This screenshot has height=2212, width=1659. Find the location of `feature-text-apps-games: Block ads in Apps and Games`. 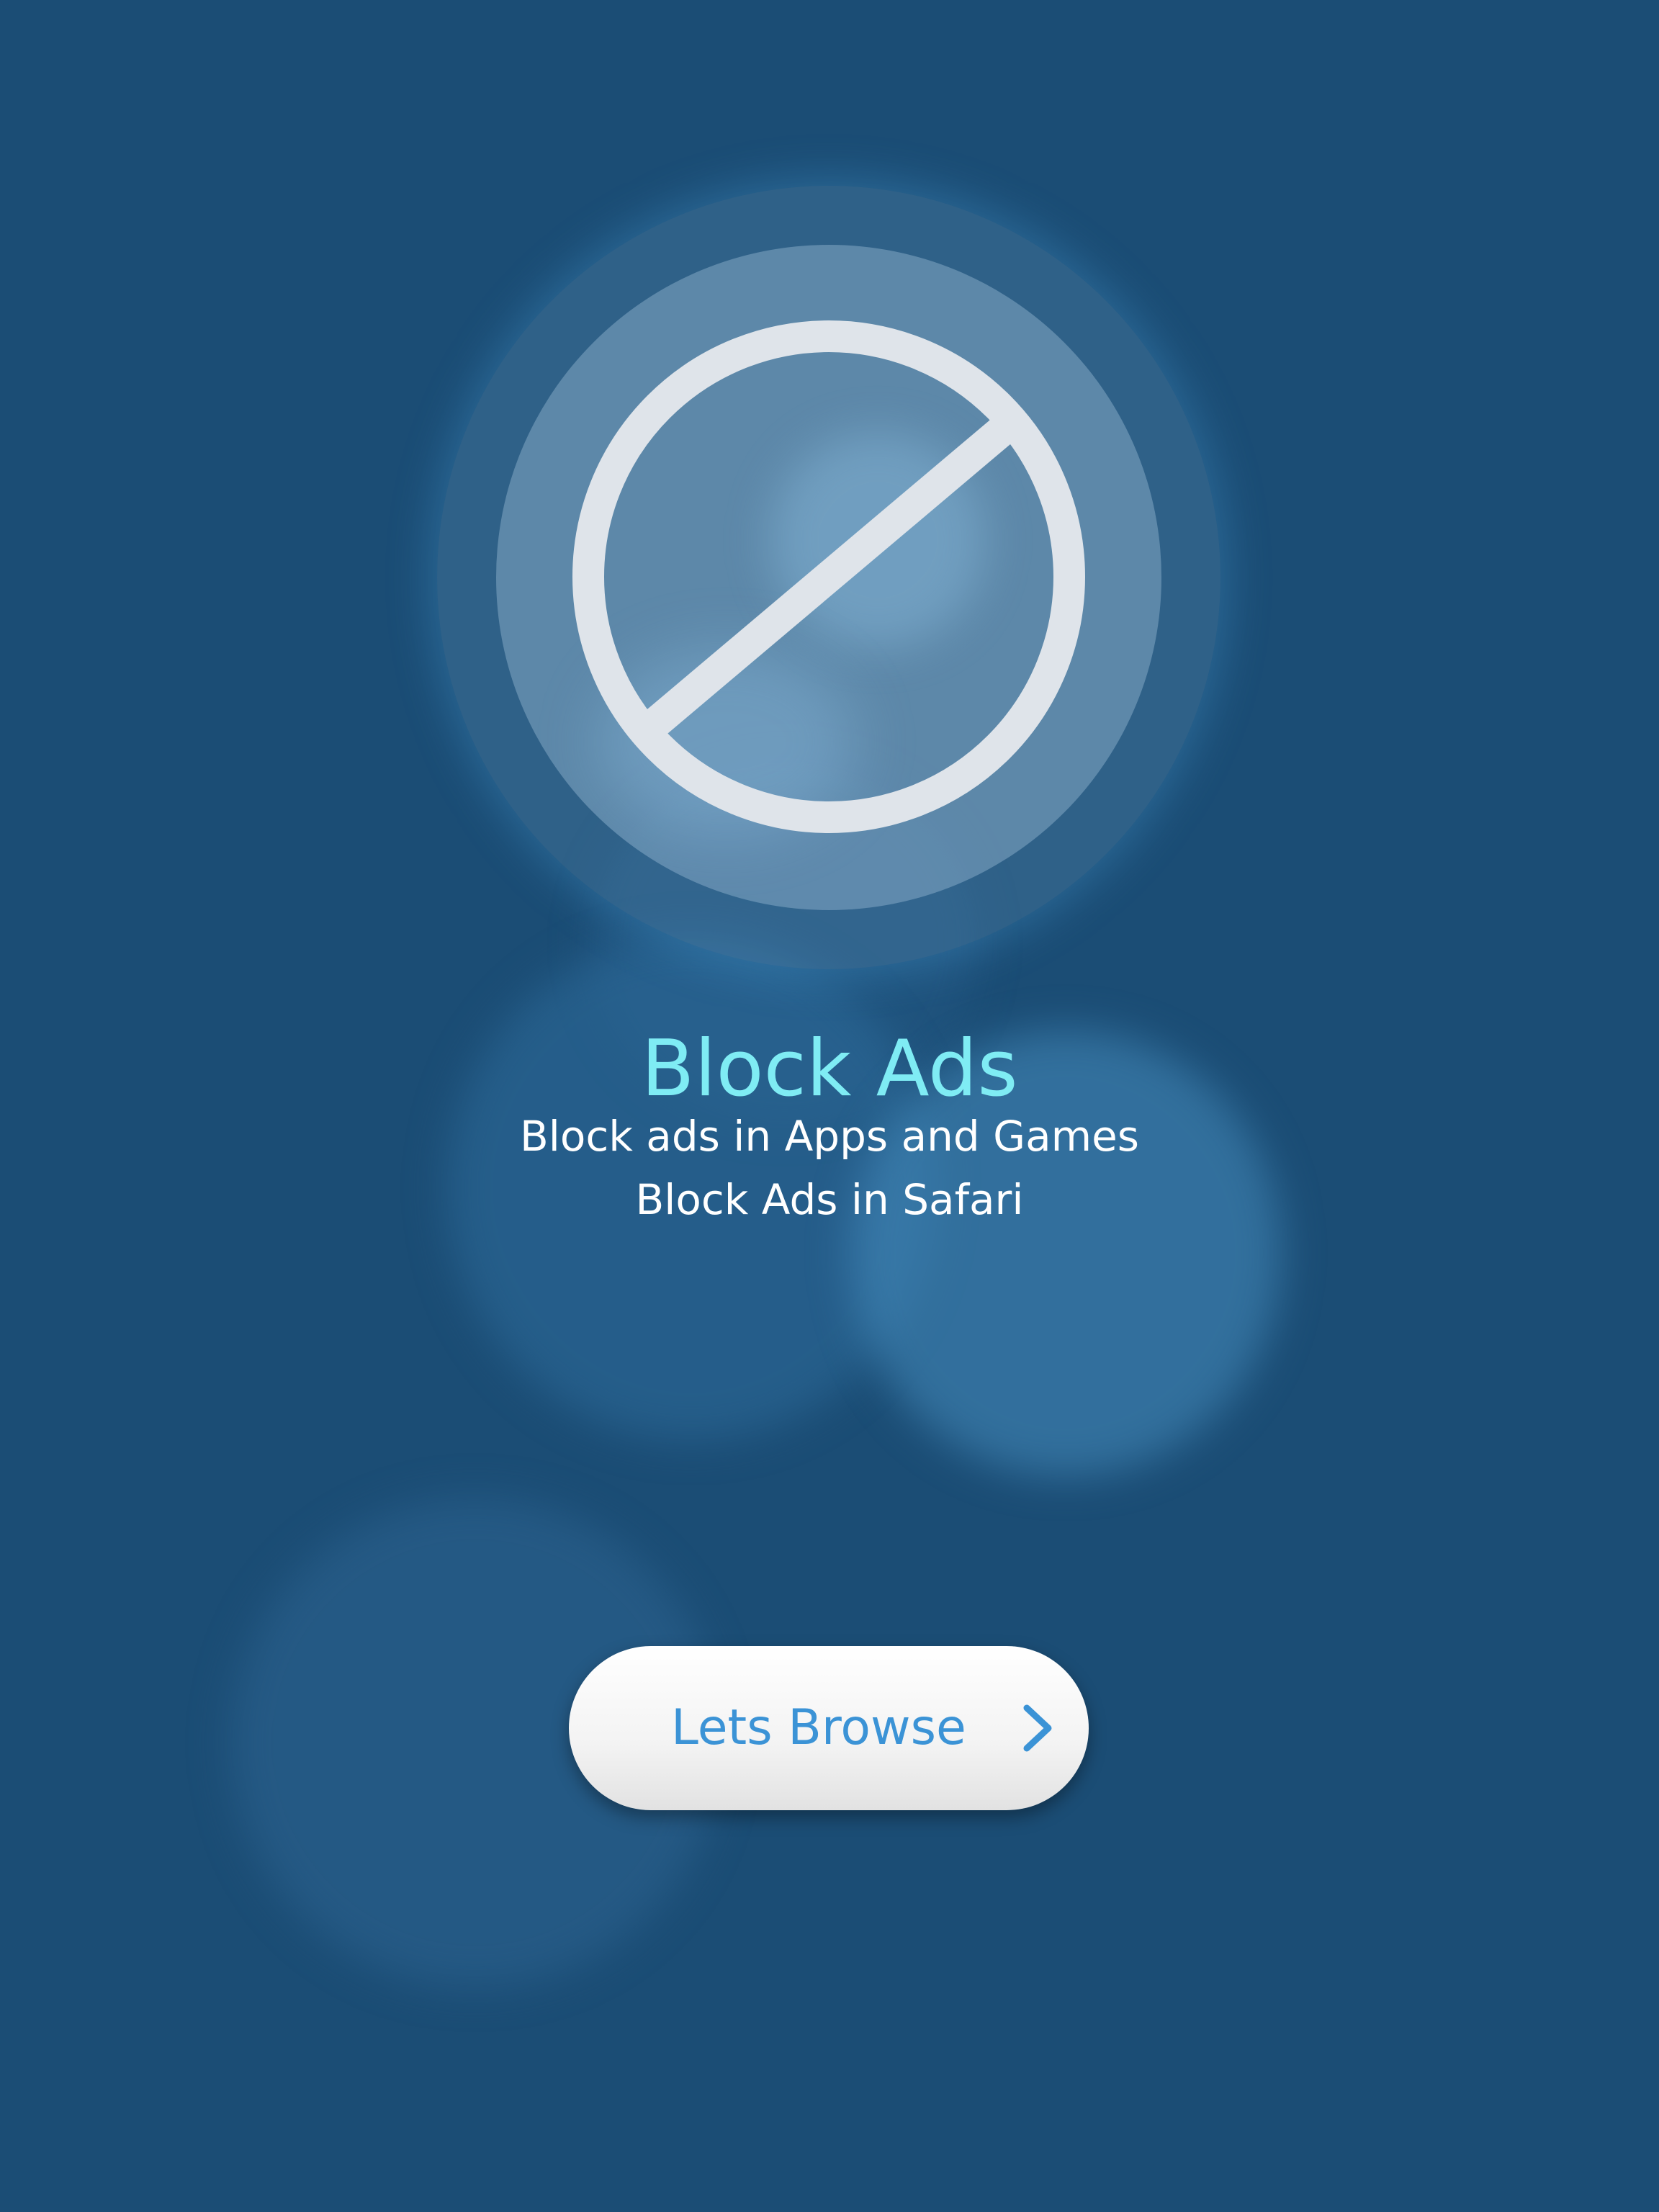

feature-text-apps-games: Block ads in Apps and Games is located at coordinates (829, 1136).